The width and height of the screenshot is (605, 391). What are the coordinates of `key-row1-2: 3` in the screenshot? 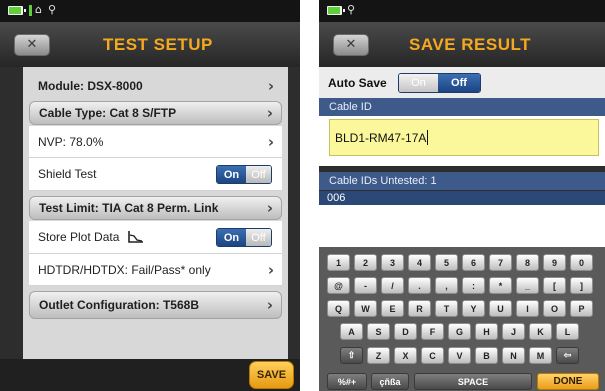 It's located at (392, 262).